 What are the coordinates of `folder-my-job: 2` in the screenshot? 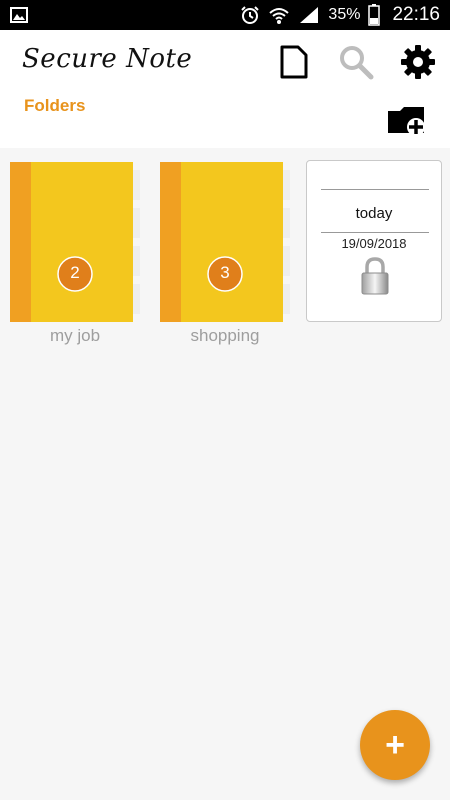 It's located at (77, 242).